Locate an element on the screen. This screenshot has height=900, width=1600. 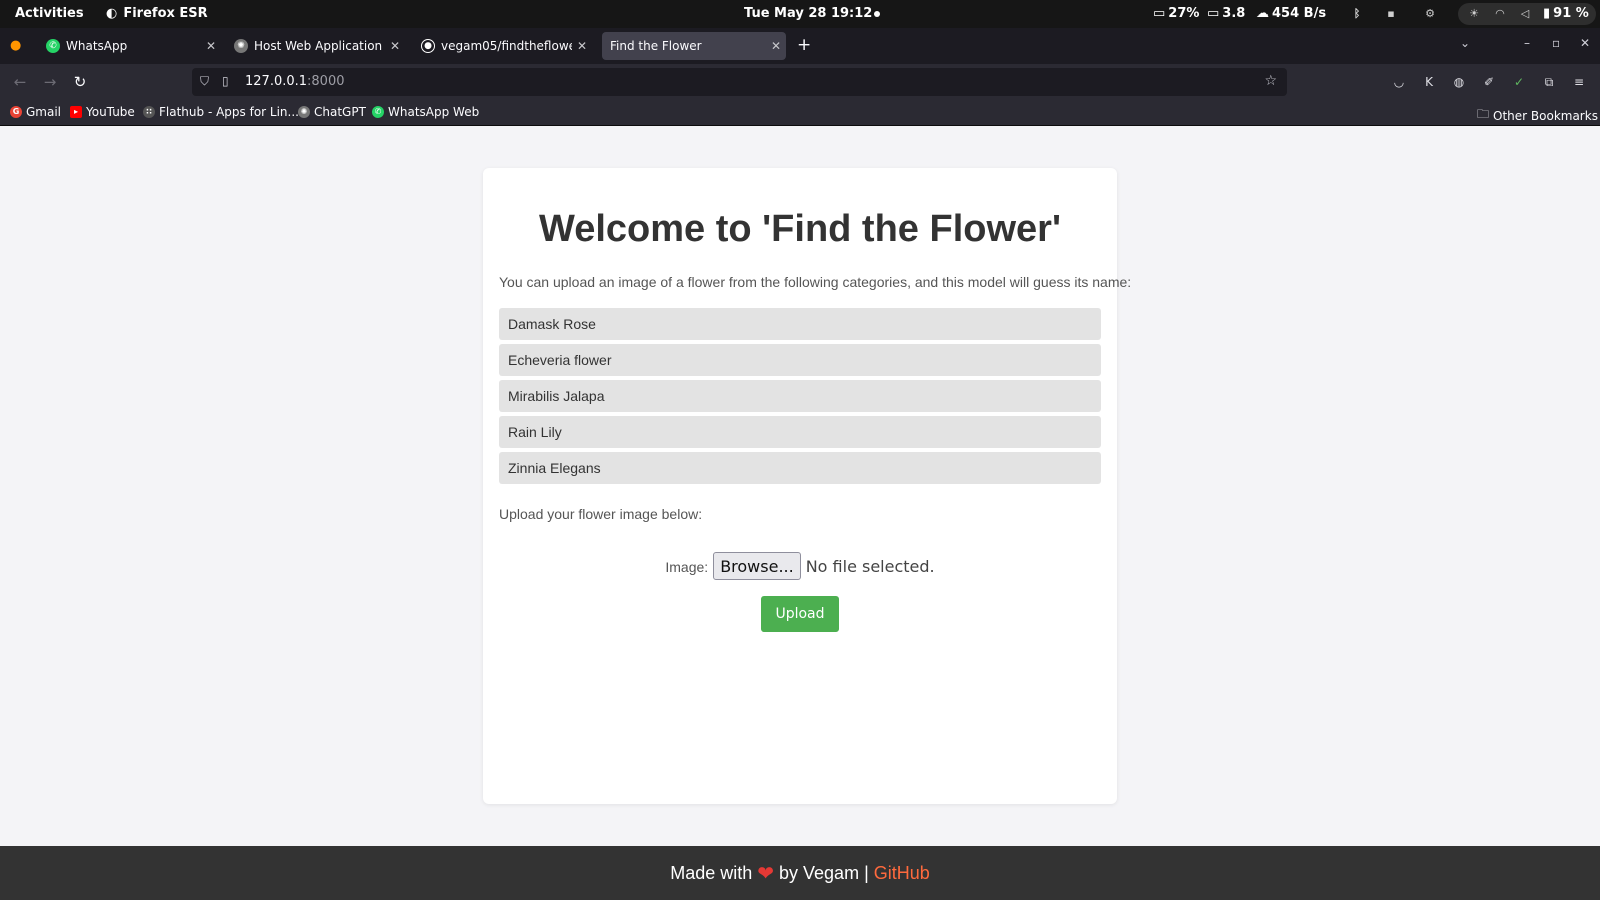
footer: Made with ❤ by Vegam | GitHub is located at coordinates (800, 873).